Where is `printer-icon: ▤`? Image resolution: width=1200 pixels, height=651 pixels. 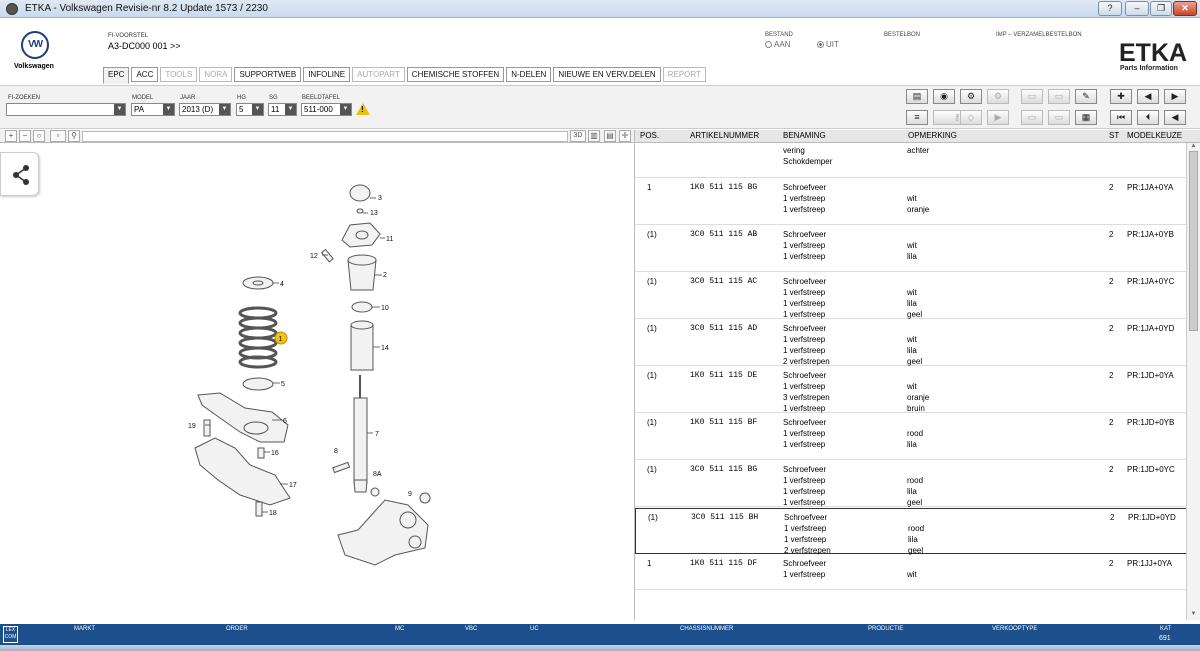
printer-icon: ▤ is located at coordinates (917, 96).